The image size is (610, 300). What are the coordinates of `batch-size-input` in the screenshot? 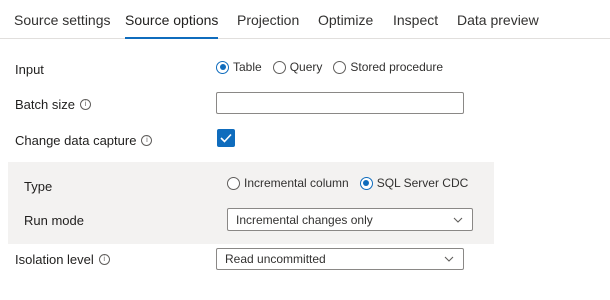 It's located at (340, 103).